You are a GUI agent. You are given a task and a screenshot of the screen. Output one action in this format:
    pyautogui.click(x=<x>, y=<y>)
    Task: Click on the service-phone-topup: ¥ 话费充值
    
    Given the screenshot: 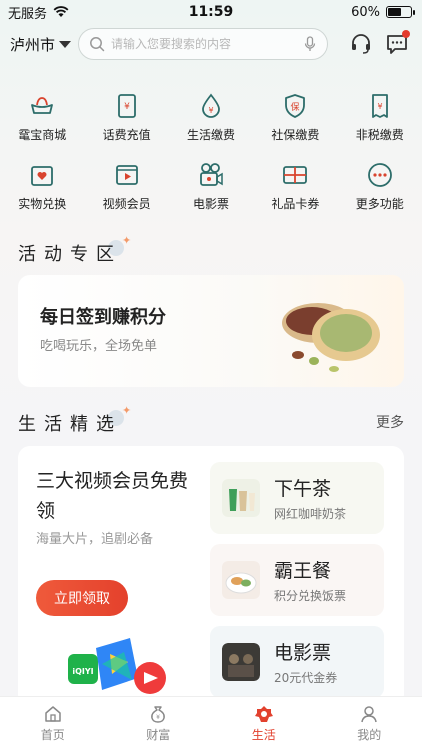 What is the action you would take?
    pyautogui.click(x=126, y=117)
    